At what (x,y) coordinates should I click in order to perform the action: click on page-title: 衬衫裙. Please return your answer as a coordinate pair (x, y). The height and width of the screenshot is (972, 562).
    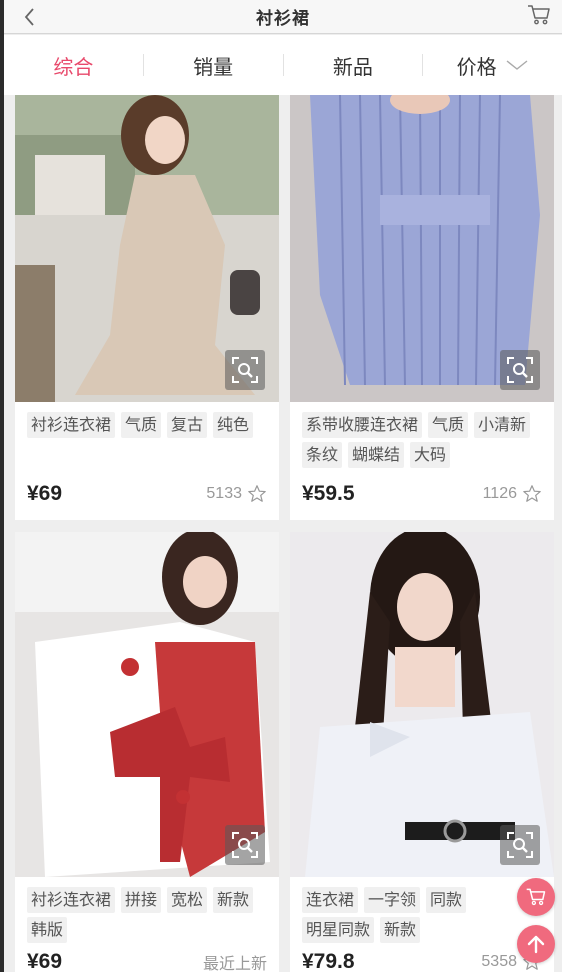
    Looking at the image, I should click on (283, 19).